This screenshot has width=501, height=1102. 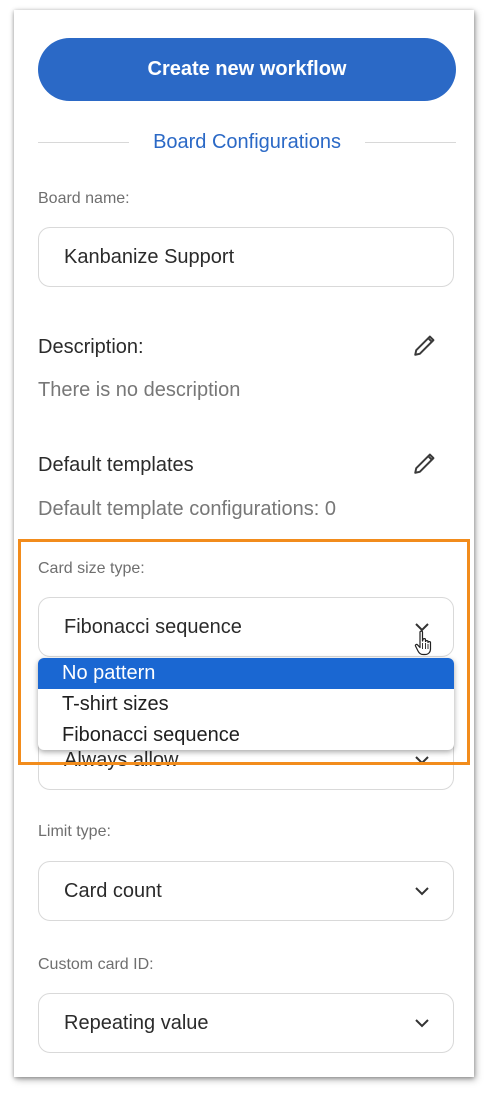 What do you see at coordinates (187, 509) in the screenshot?
I see `default-templates-text: Default template configurations: 0` at bounding box center [187, 509].